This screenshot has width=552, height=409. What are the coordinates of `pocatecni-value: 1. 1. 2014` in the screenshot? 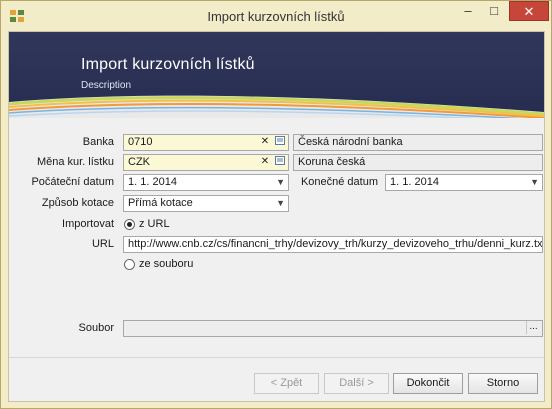 It's located at (152, 182).